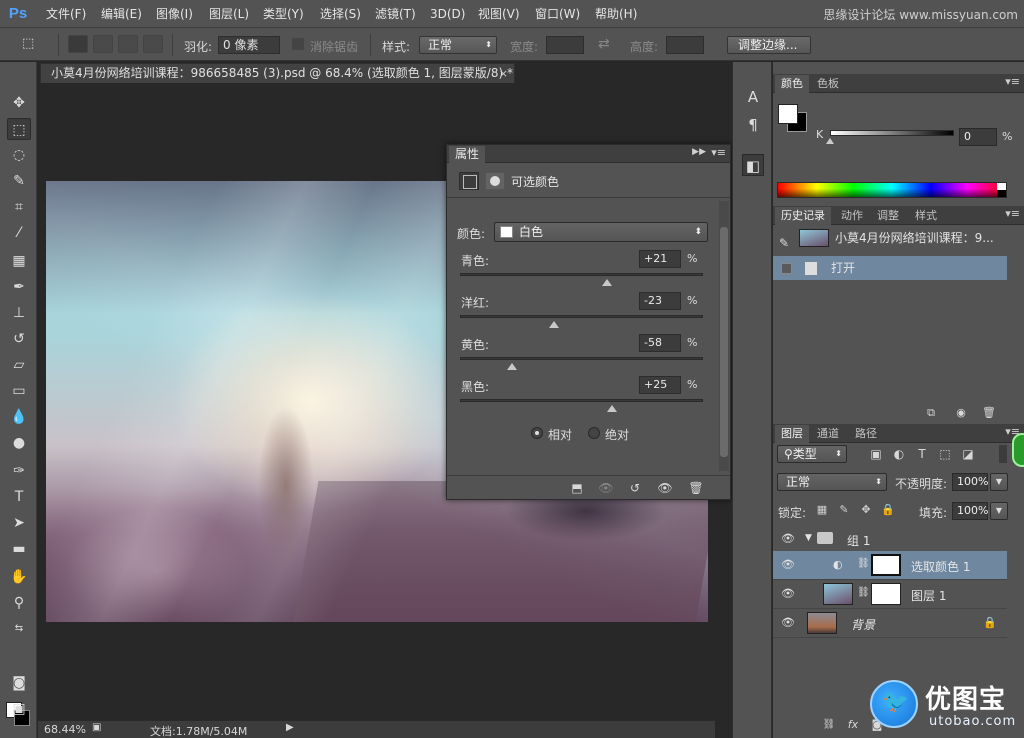  What do you see at coordinates (557, 14) in the screenshot?
I see `menu-window: 窗口(W)` at bounding box center [557, 14].